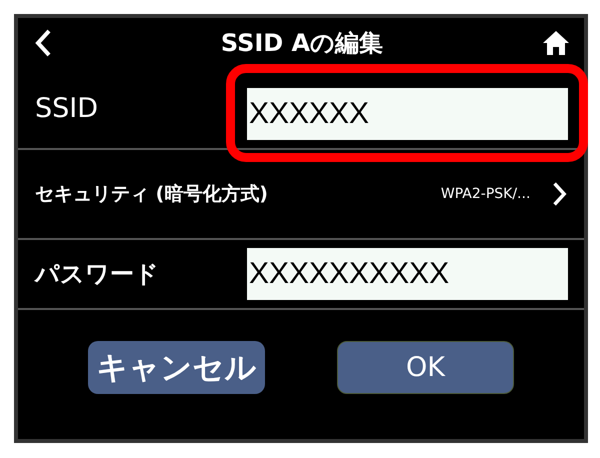 The width and height of the screenshot is (600, 458). Describe the element at coordinates (560, 194) in the screenshot. I see `chevron-icon` at that location.